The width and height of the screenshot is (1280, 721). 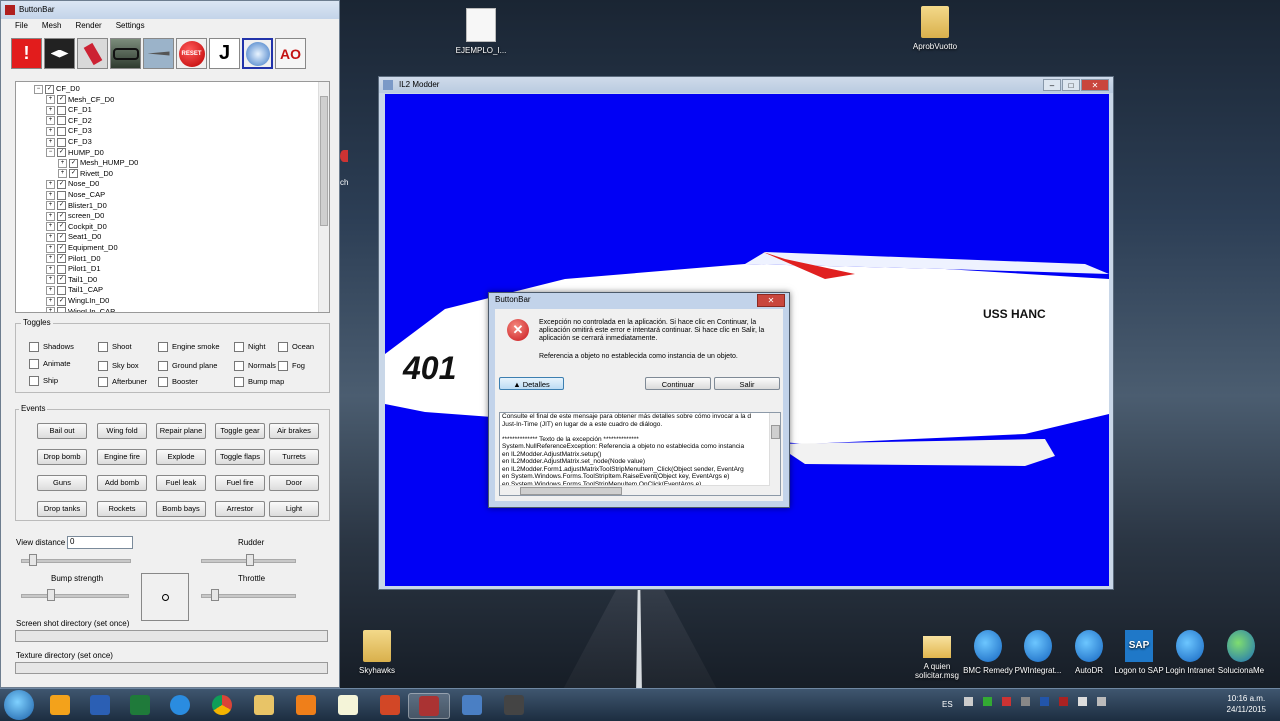 I want to click on event-button: Rockets, so click(x=122, y=509).